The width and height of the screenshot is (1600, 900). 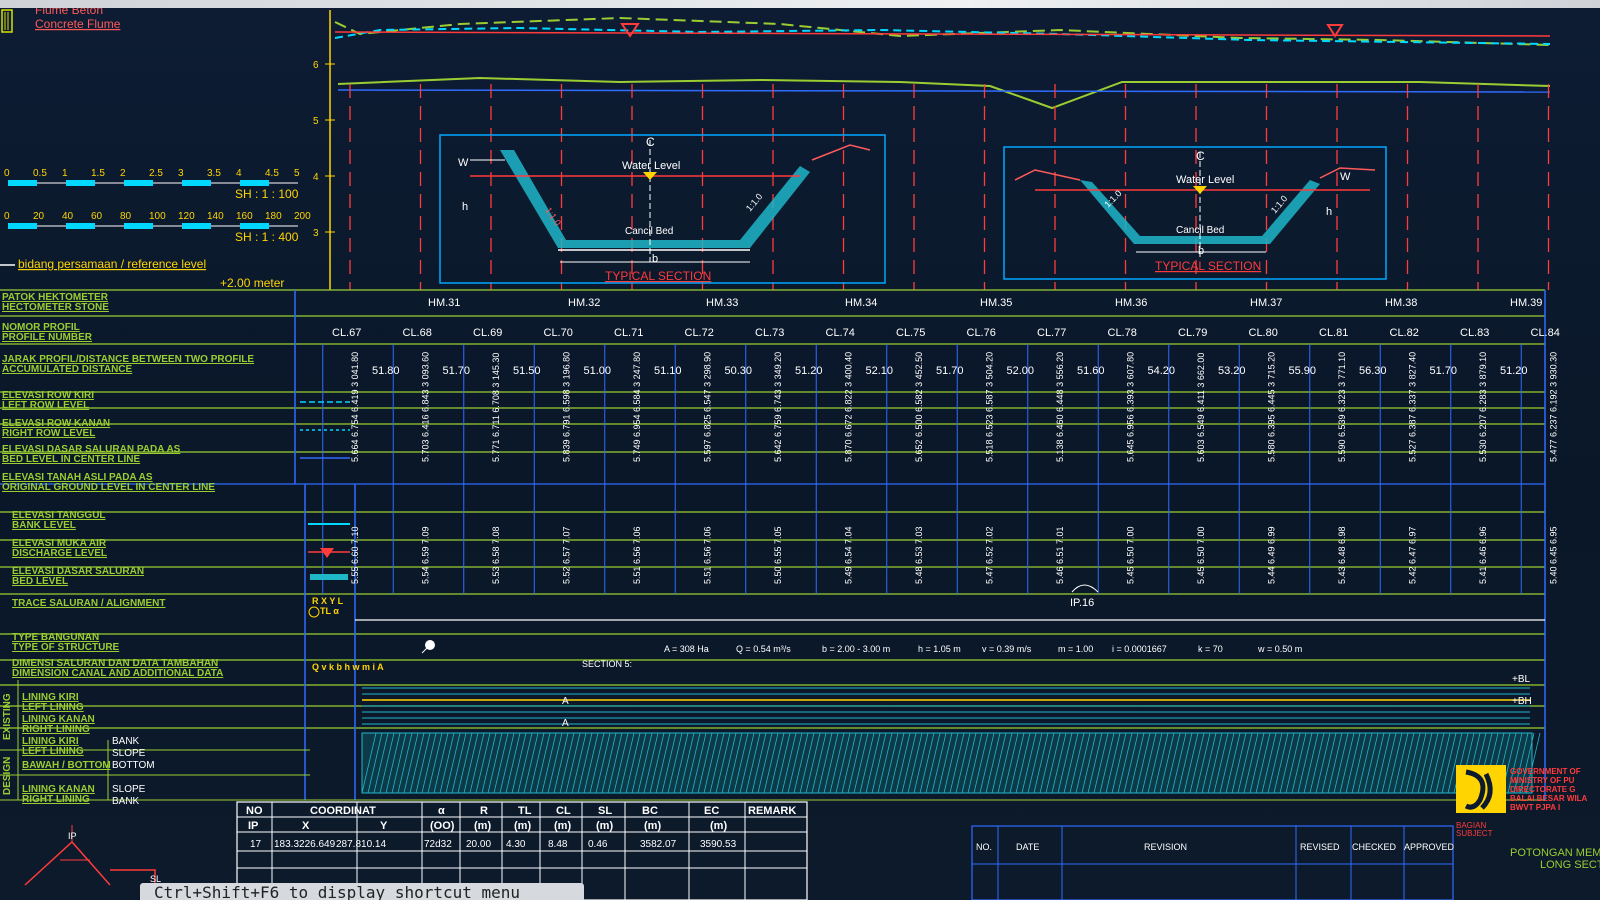 I want to click on revision-header: DATE, so click(x=1027, y=847).